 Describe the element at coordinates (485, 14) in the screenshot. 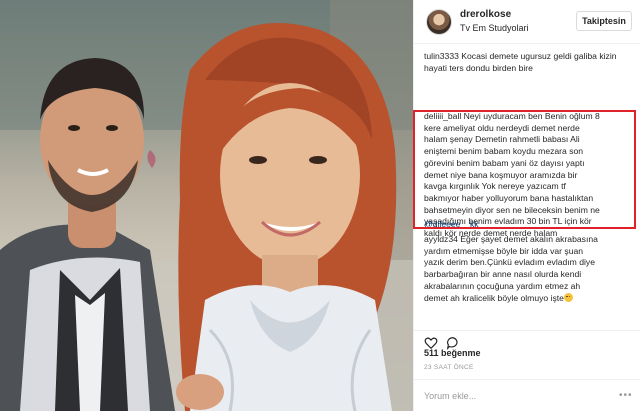

I see `username: drerolkose` at that location.